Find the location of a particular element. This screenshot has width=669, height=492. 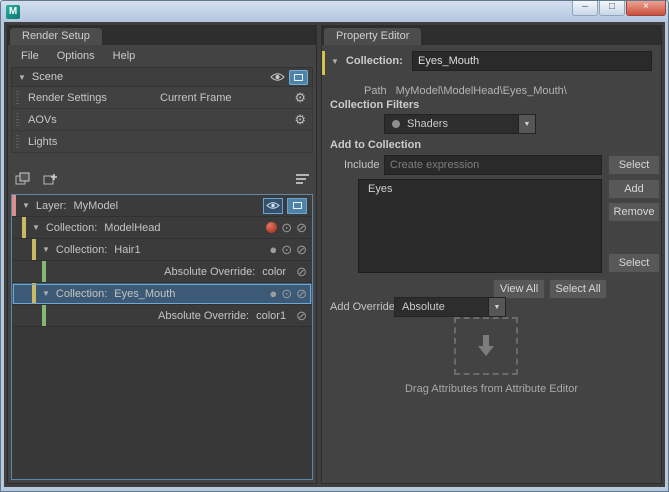

override-name: color1 is located at coordinates (271, 315).